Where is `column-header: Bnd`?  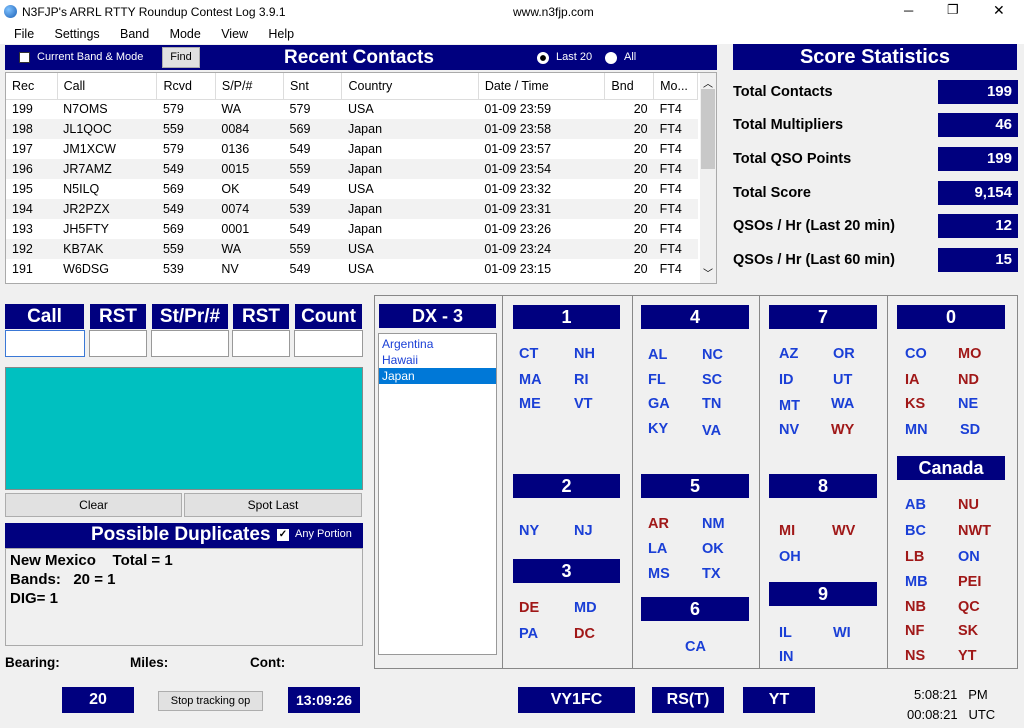 column-header: Bnd is located at coordinates (629, 86).